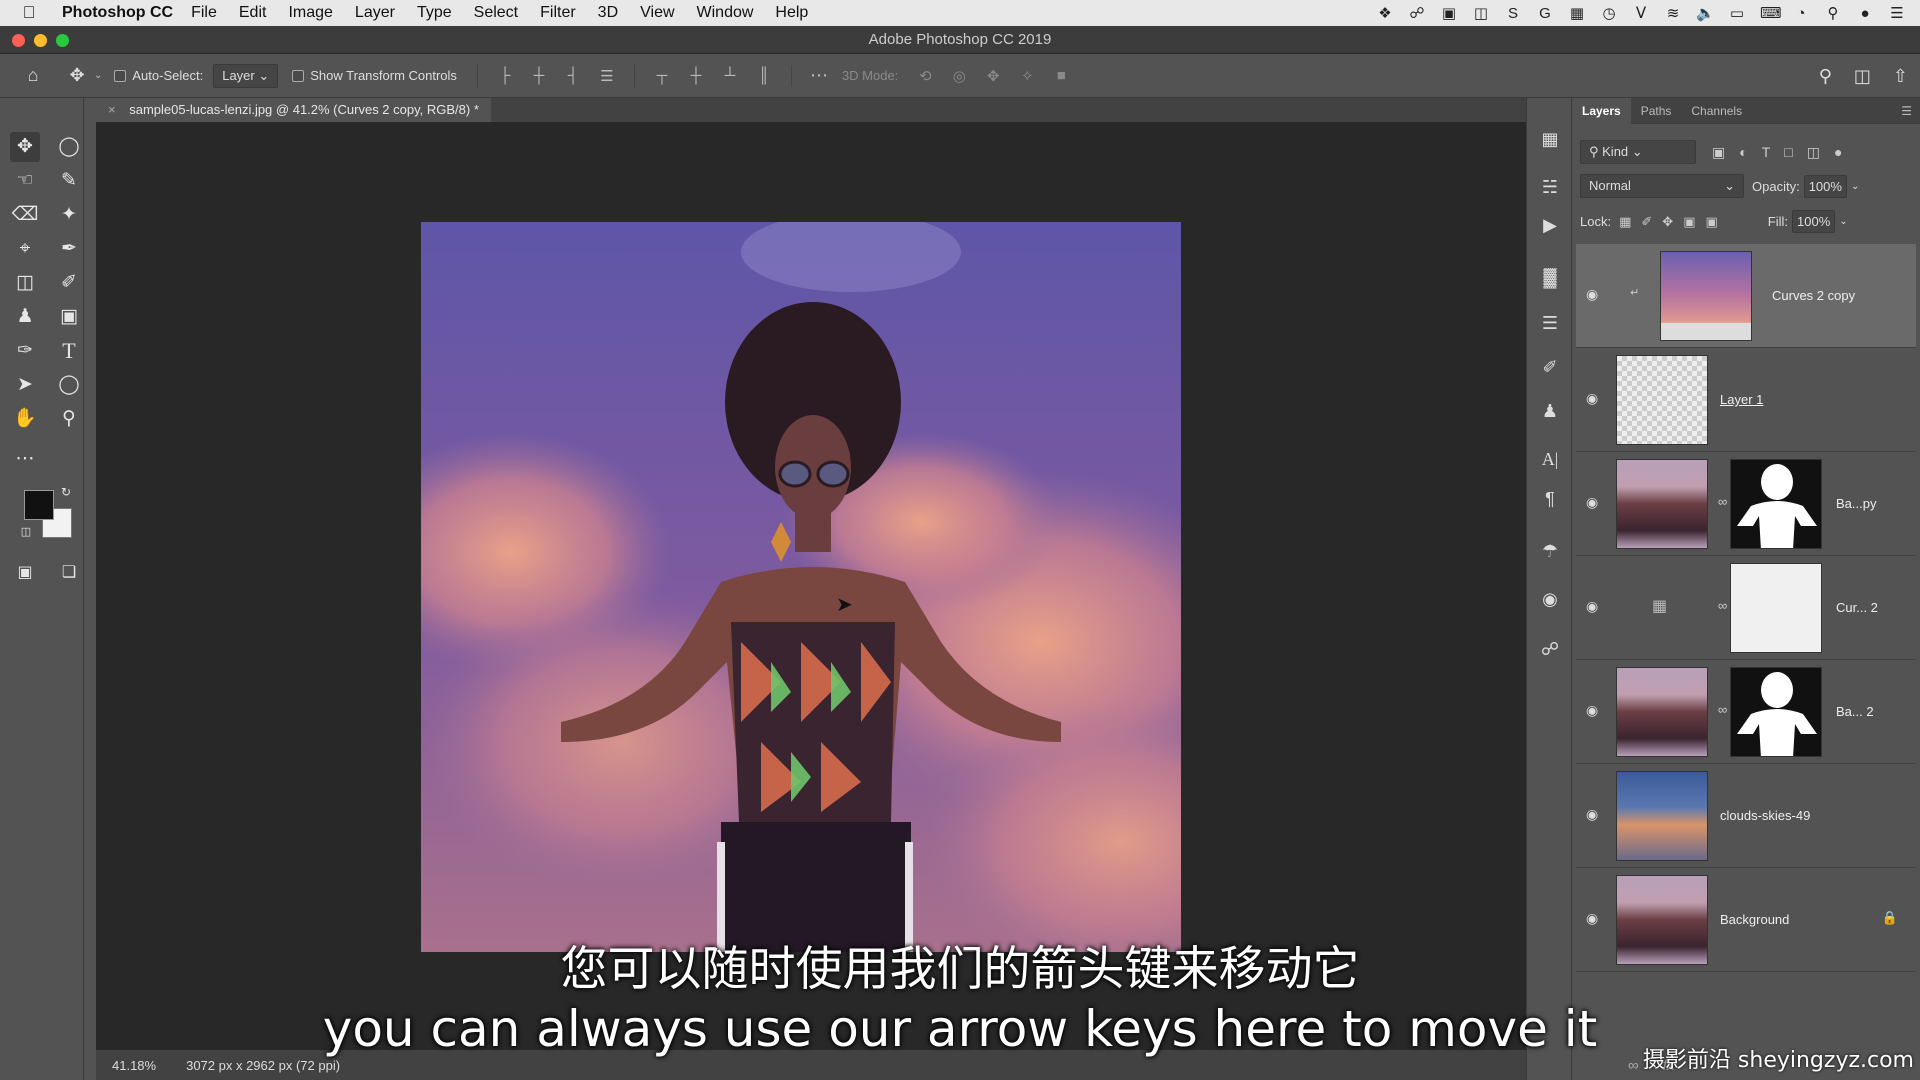 Image resolution: width=1920 pixels, height=1080 pixels. Describe the element at coordinates (1865, 13) in the screenshot. I see `siri-icon: ●` at that location.